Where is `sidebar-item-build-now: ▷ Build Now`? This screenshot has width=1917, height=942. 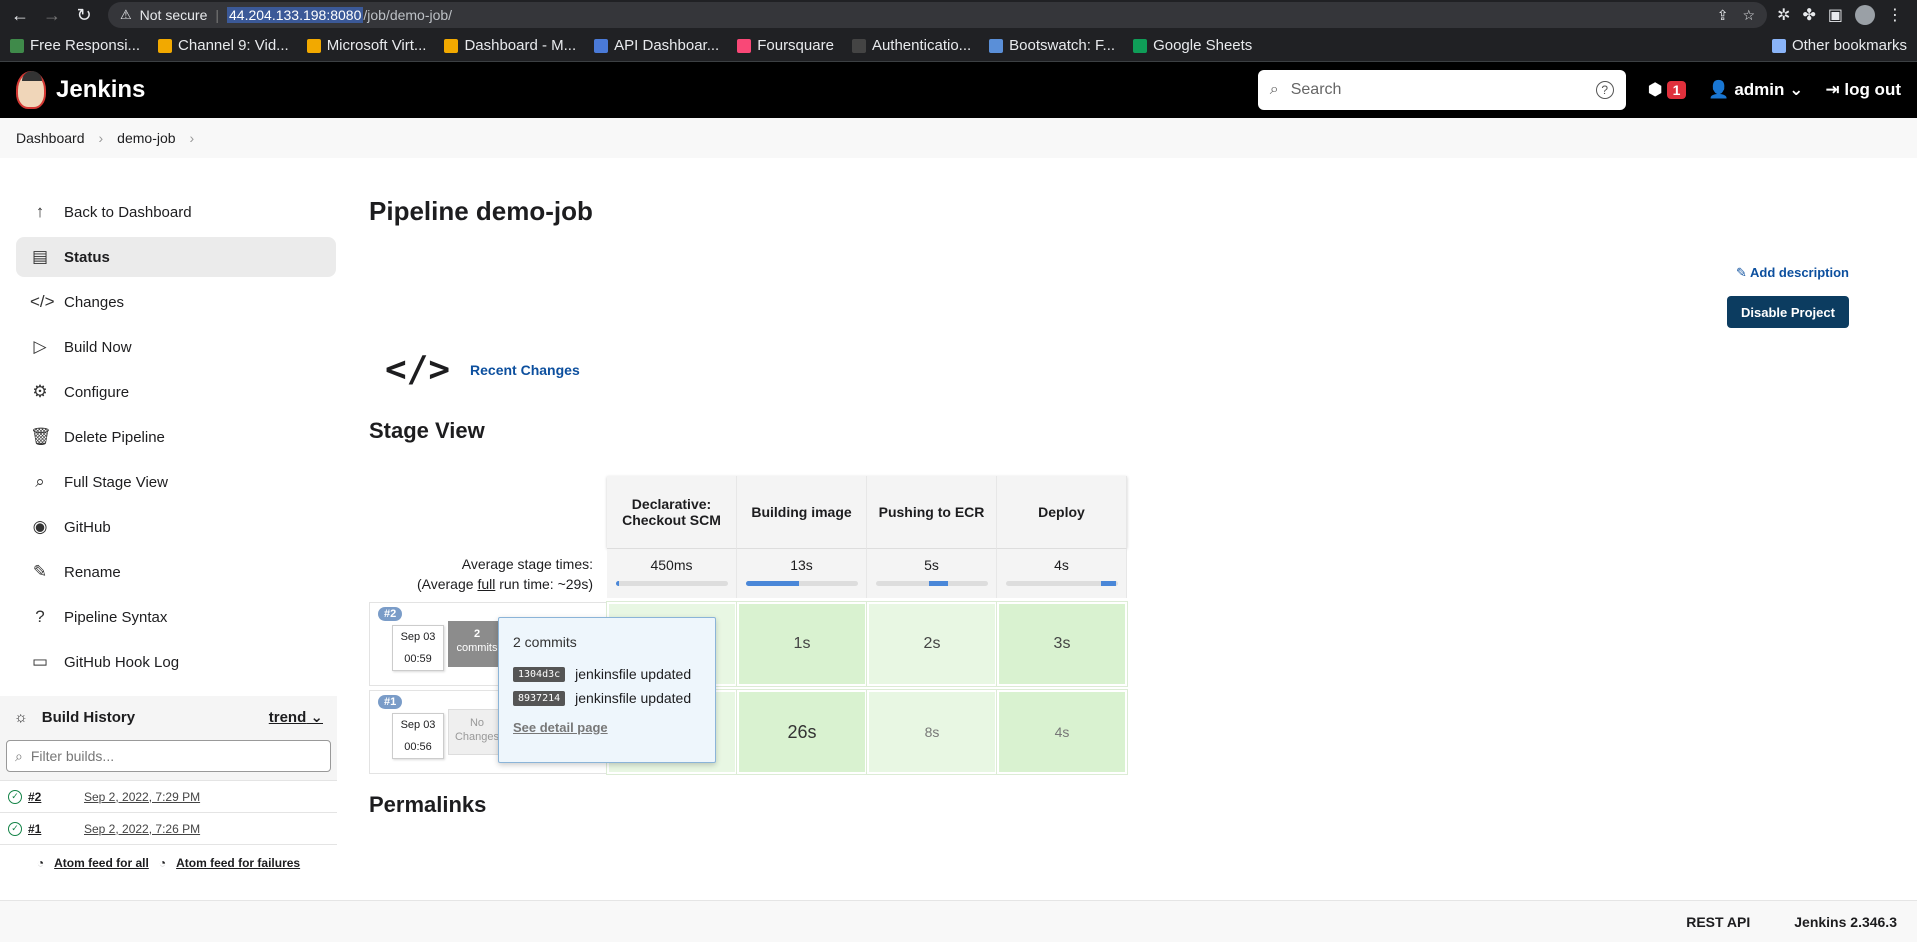
sidebar-item-build-now: ▷ Build Now is located at coordinates (176, 347).